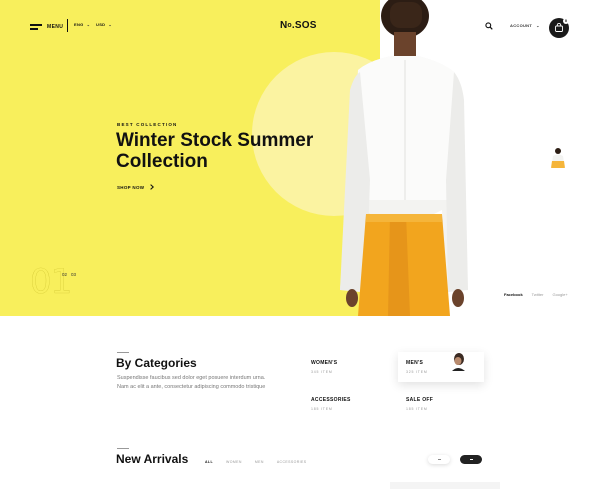  I want to click on categories-title: By Categories, so click(156, 363).